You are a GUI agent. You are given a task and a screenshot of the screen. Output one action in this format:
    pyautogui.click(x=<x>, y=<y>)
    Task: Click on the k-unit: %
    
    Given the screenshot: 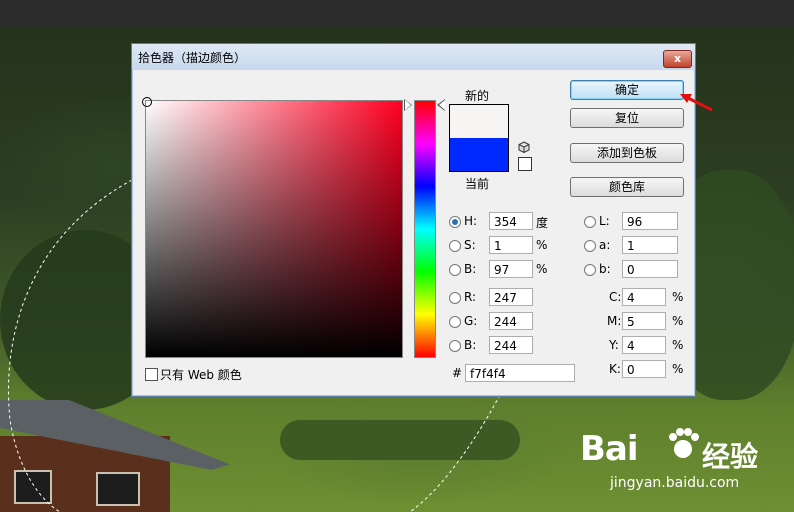 What is the action you would take?
    pyautogui.click(x=678, y=369)
    